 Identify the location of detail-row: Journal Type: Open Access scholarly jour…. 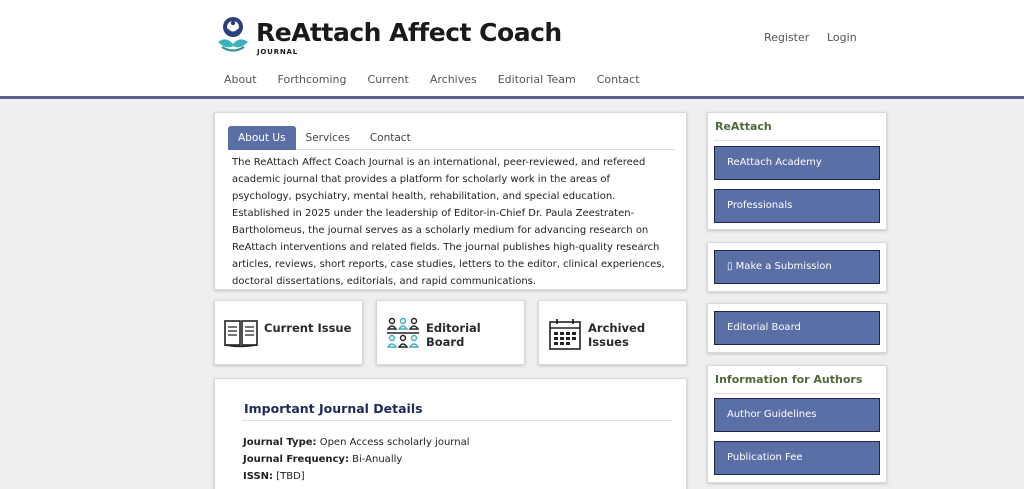
(356, 442).